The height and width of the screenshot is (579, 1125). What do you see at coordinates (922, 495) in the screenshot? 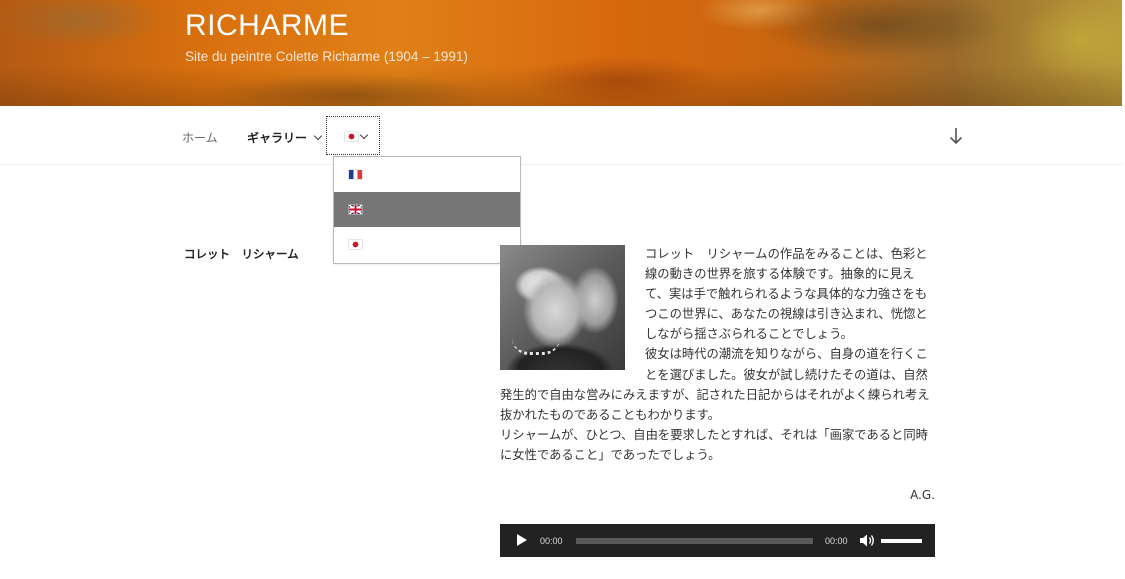
I see `author-signature: A.G.` at bounding box center [922, 495].